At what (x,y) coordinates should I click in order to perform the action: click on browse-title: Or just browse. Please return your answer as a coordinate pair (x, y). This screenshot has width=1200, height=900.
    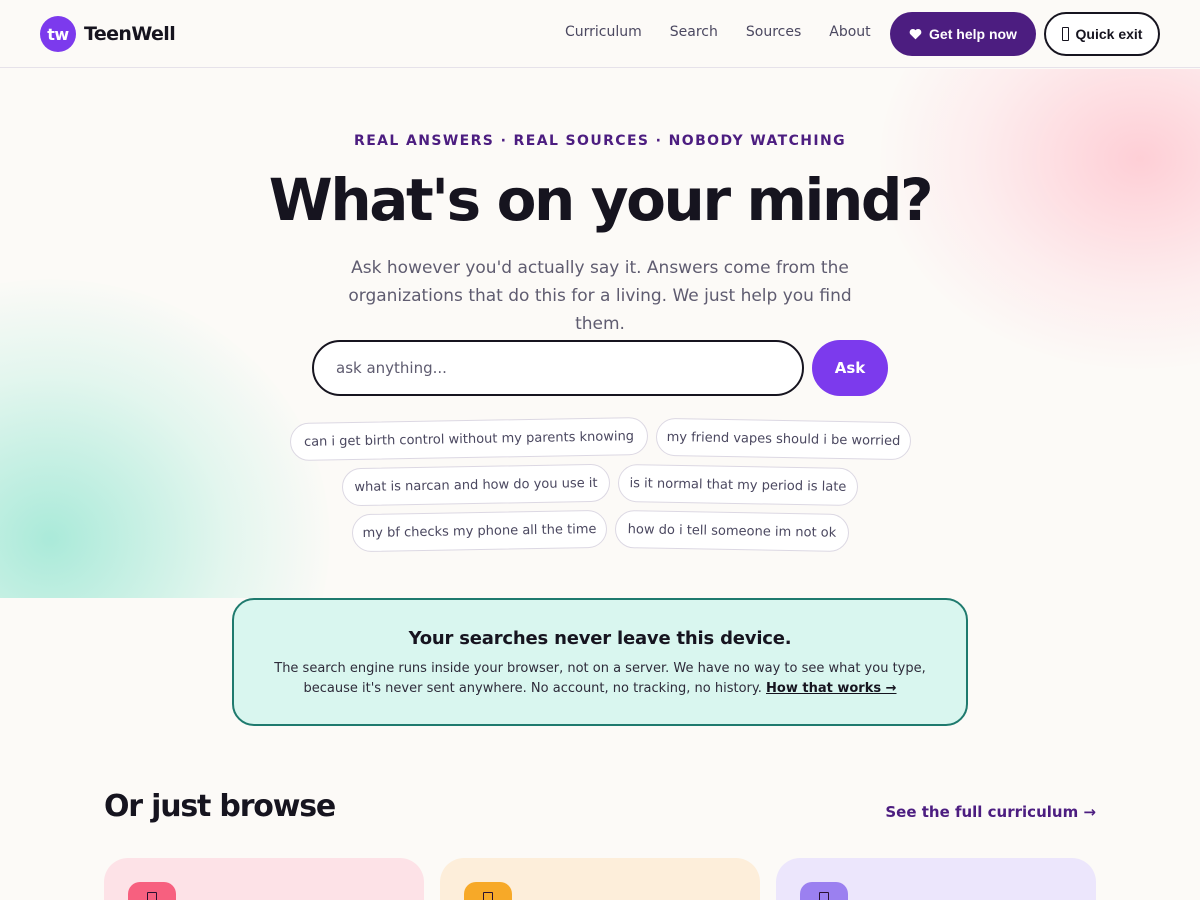
    Looking at the image, I should click on (220, 806).